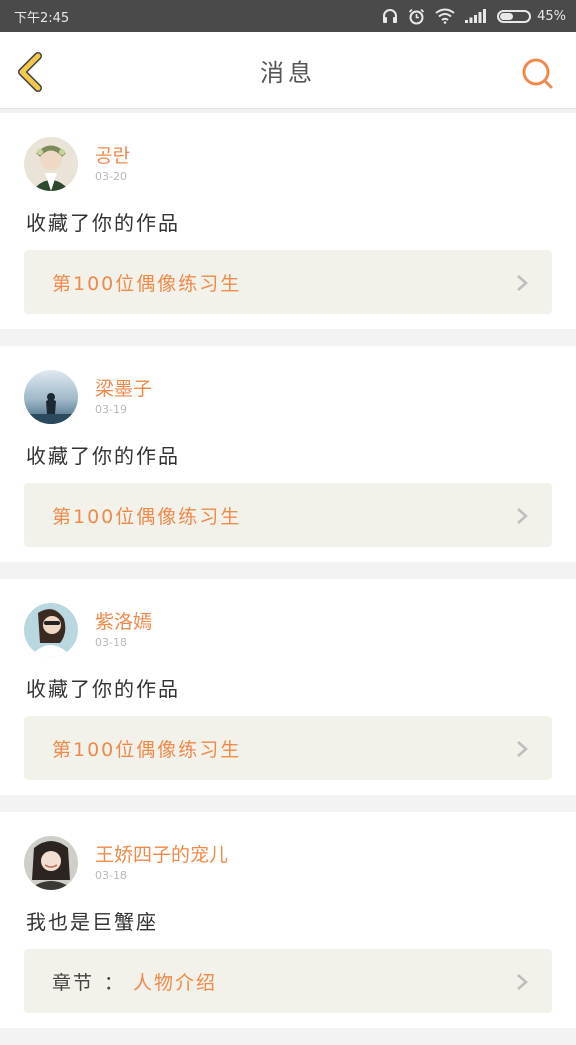 The width and height of the screenshot is (576, 1045). What do you see at coordinates (123, 620) in the screenshot?
I see `user-name: 紫洛嫣` at bounding box center [123, 620].